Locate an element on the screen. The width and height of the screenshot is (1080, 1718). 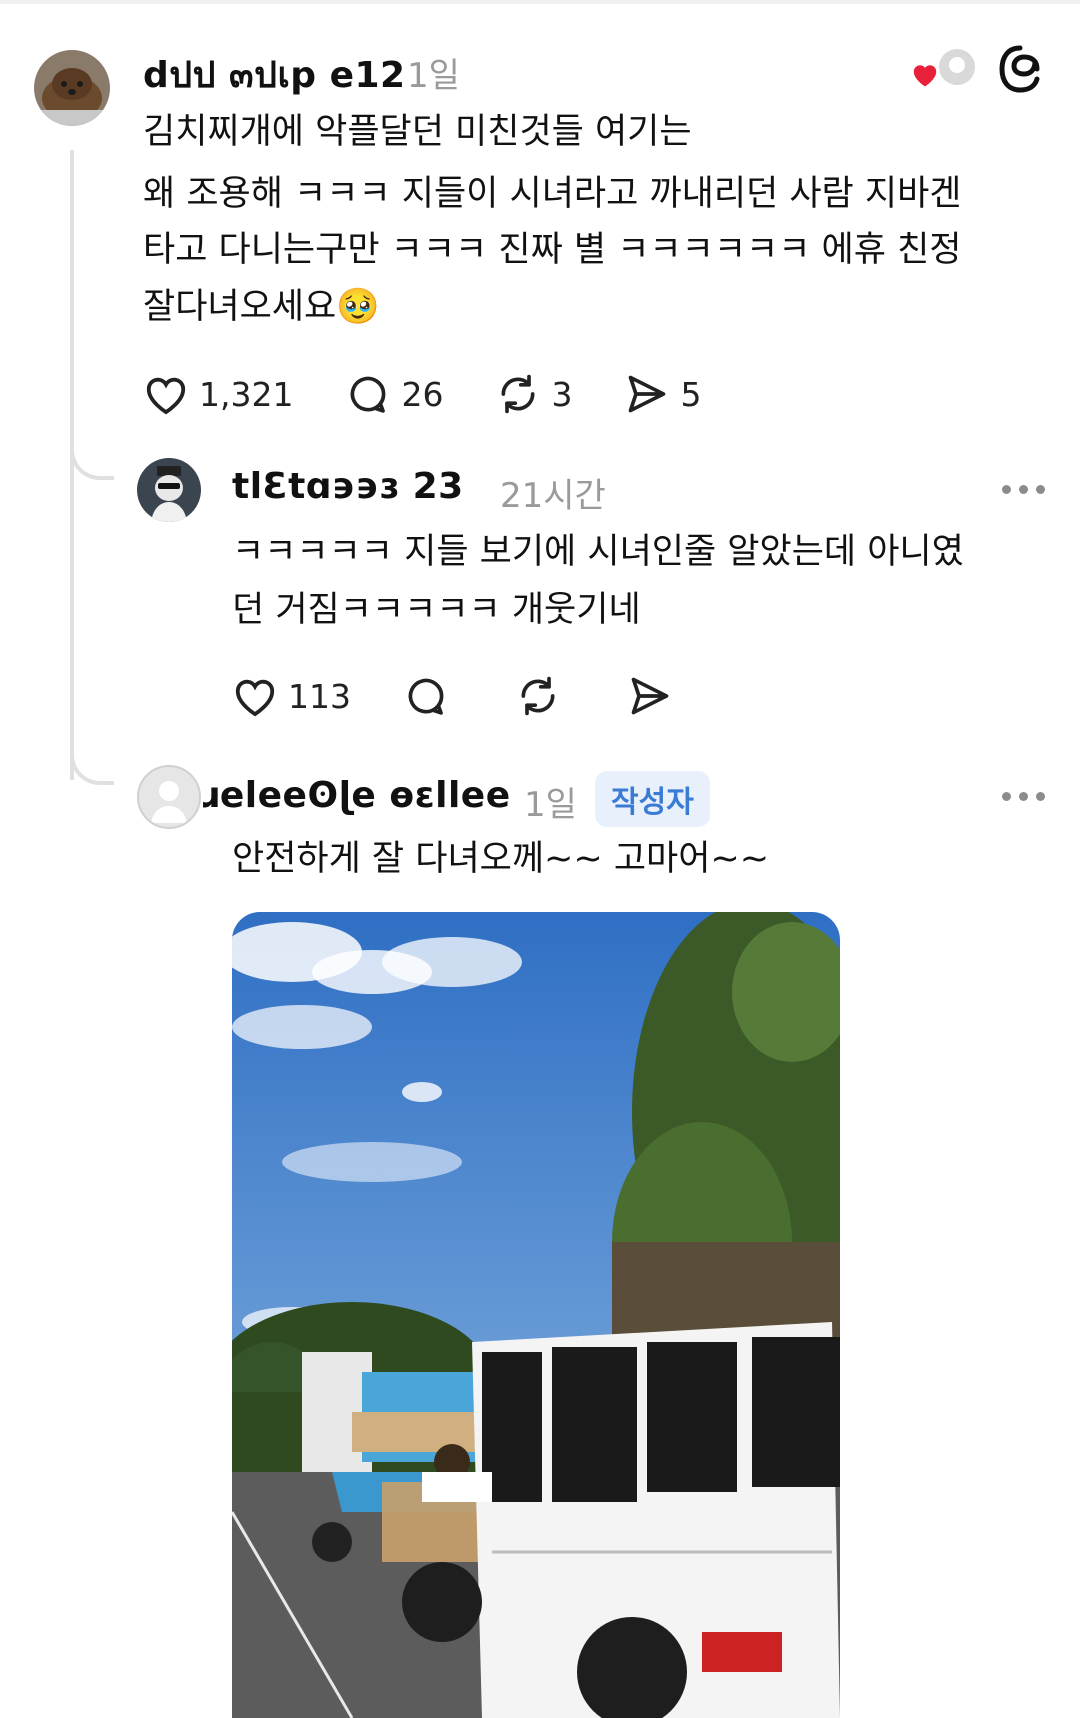
commenter-1-time: 1일 is located at coordinates (433, 76).